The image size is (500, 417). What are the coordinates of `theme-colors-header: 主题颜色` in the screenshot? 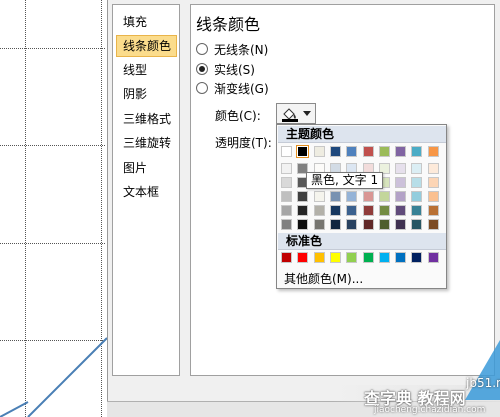 It's located at (362, 134).